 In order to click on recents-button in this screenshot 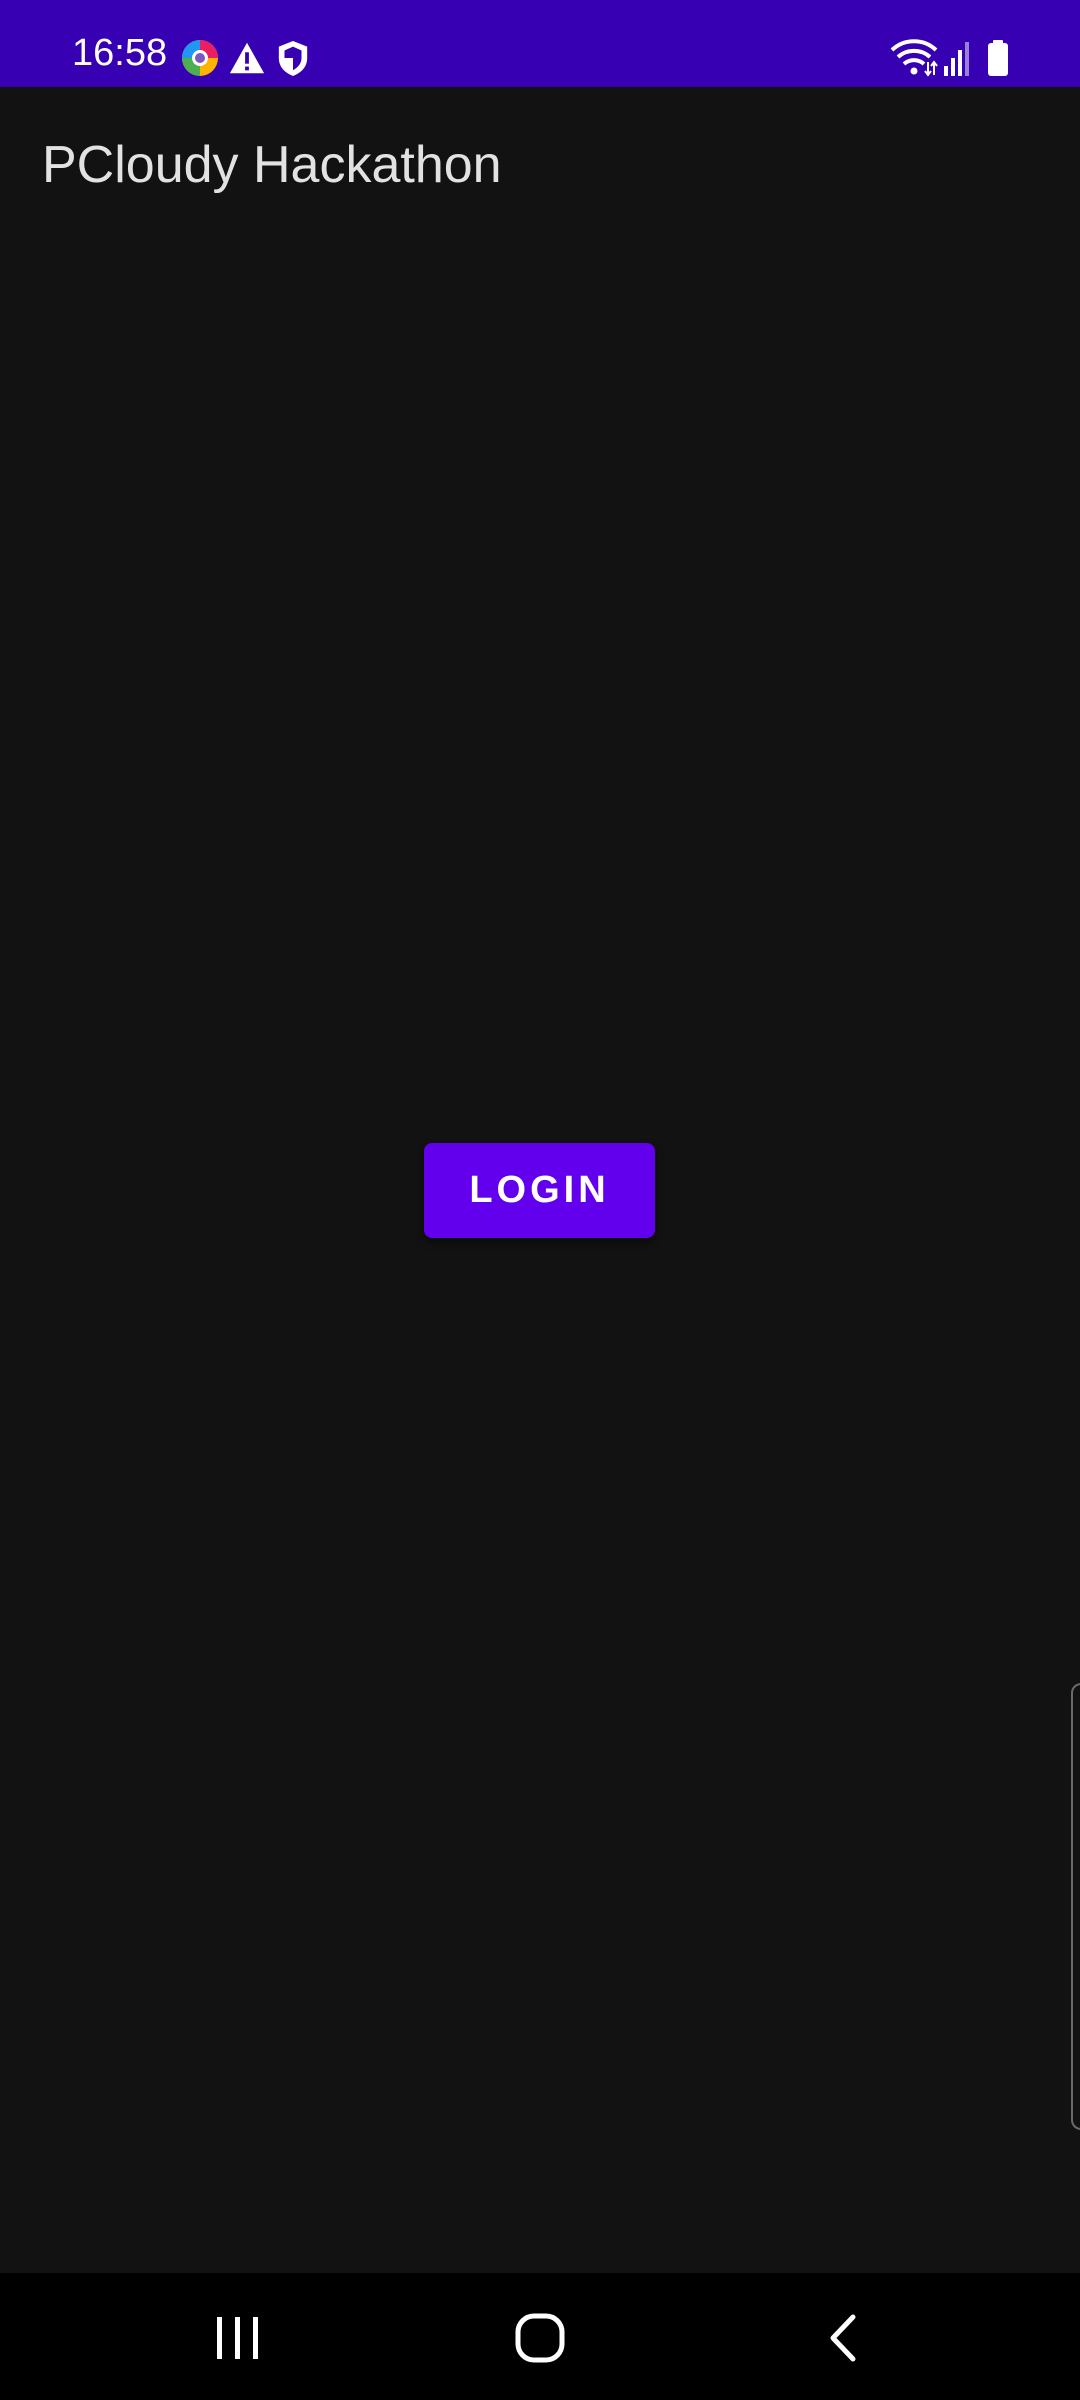, I will do `click(238, 2338)`.